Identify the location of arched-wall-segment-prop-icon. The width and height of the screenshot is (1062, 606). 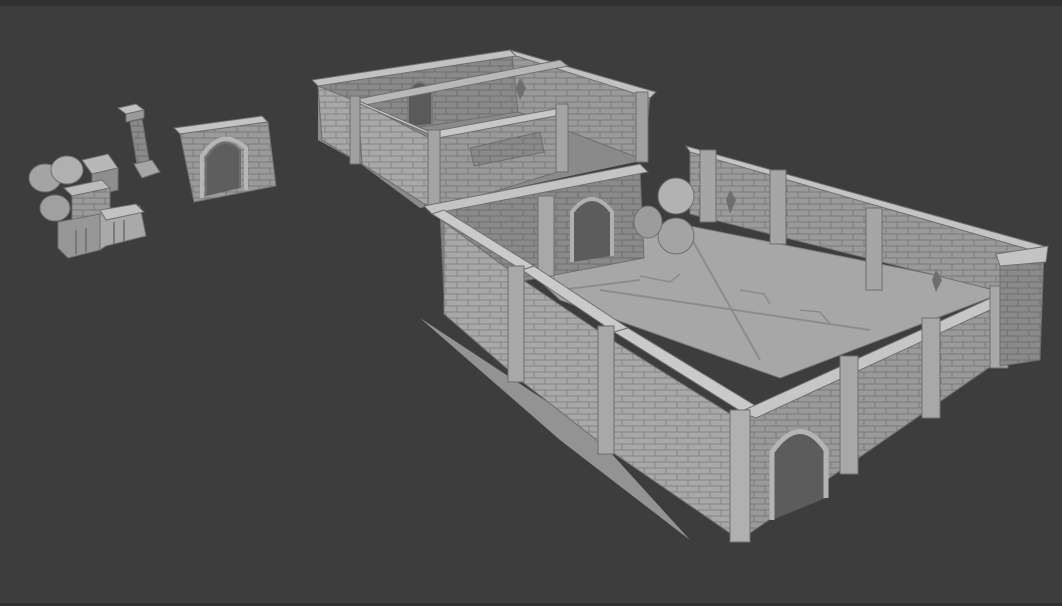
(224, 159).